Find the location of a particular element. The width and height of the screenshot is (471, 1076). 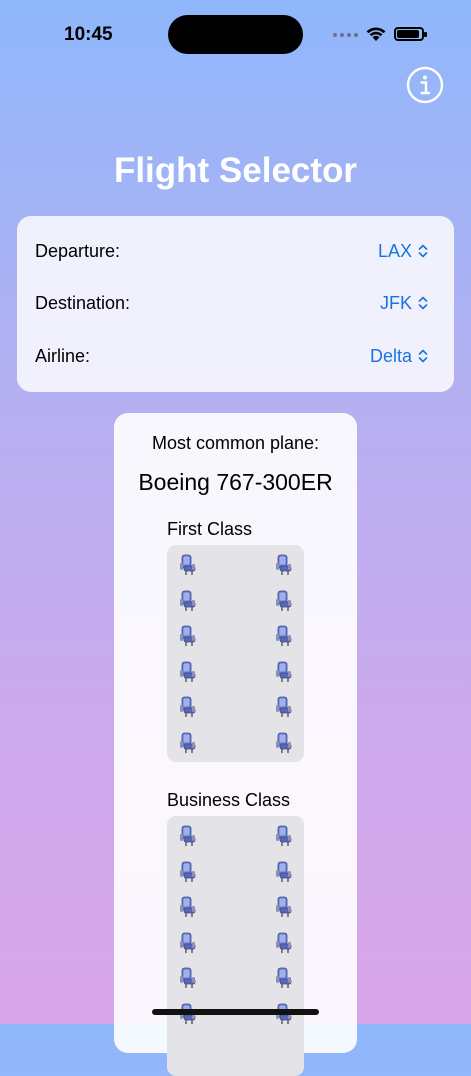

airline-picker: Delta is located at coordinates (399, 356).